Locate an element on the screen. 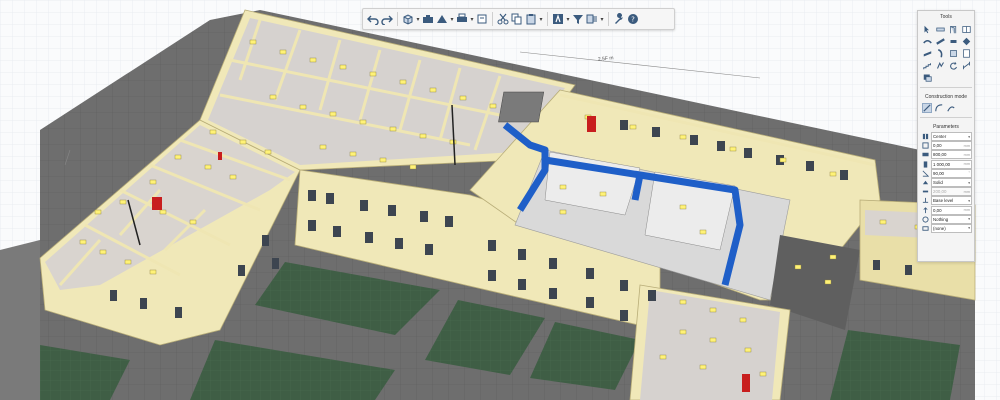 This screenshot has height=400, width=1000. curve-mode-icon is located at coordinates (951, 109).